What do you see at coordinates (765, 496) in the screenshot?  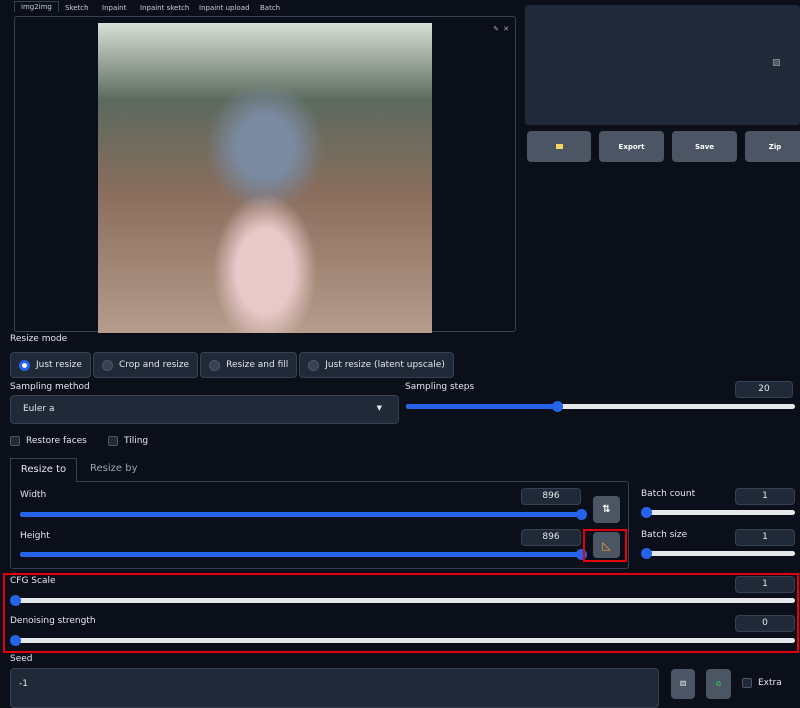 I see `batch-count-input: 1` at bounding box center [765, 496].